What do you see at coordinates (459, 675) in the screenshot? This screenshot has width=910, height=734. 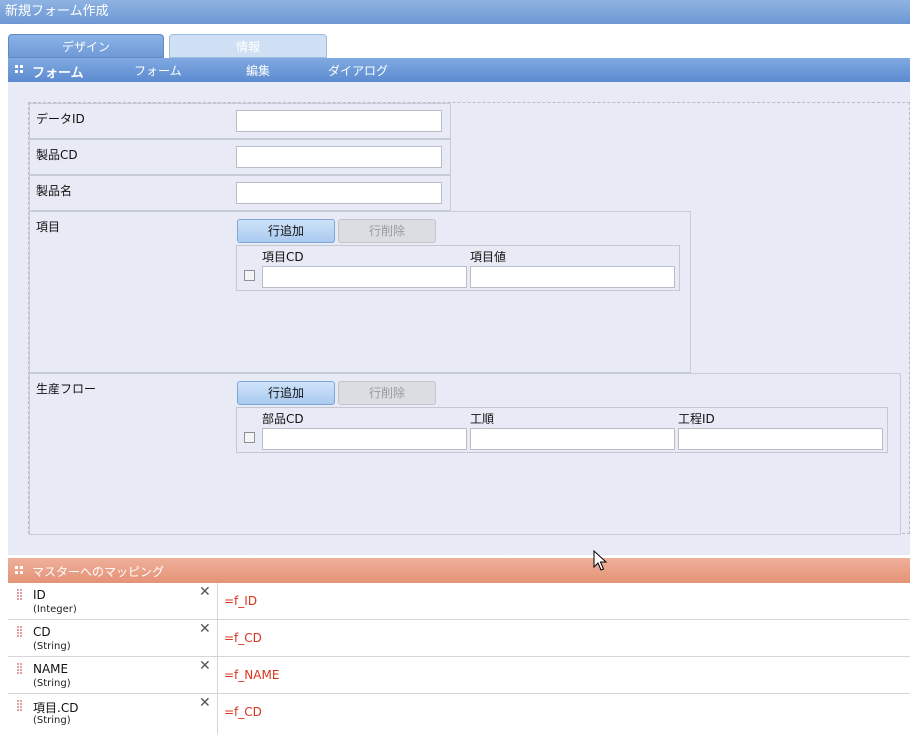 I see `mapping-row: NAME (String) ✕ =f_NAME` at bounding box center [459, 675].